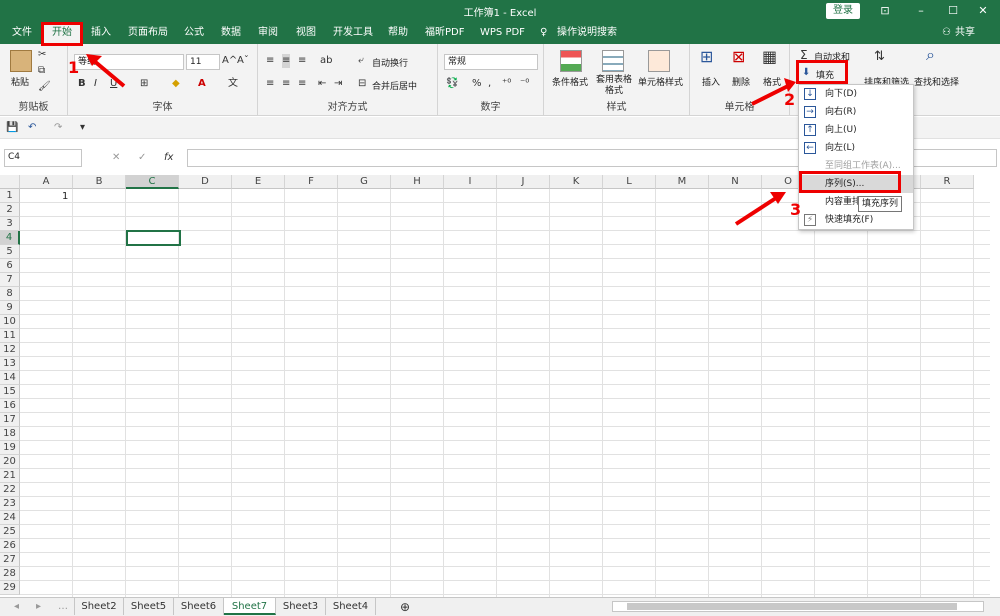  I want to click on close-icon: ✕, so click(983, 11).